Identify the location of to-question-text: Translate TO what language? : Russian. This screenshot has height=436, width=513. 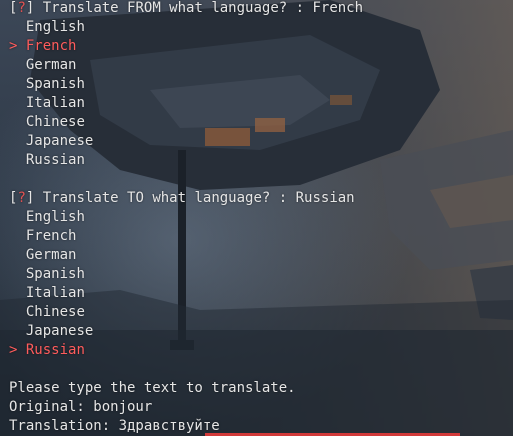
(194, 198).